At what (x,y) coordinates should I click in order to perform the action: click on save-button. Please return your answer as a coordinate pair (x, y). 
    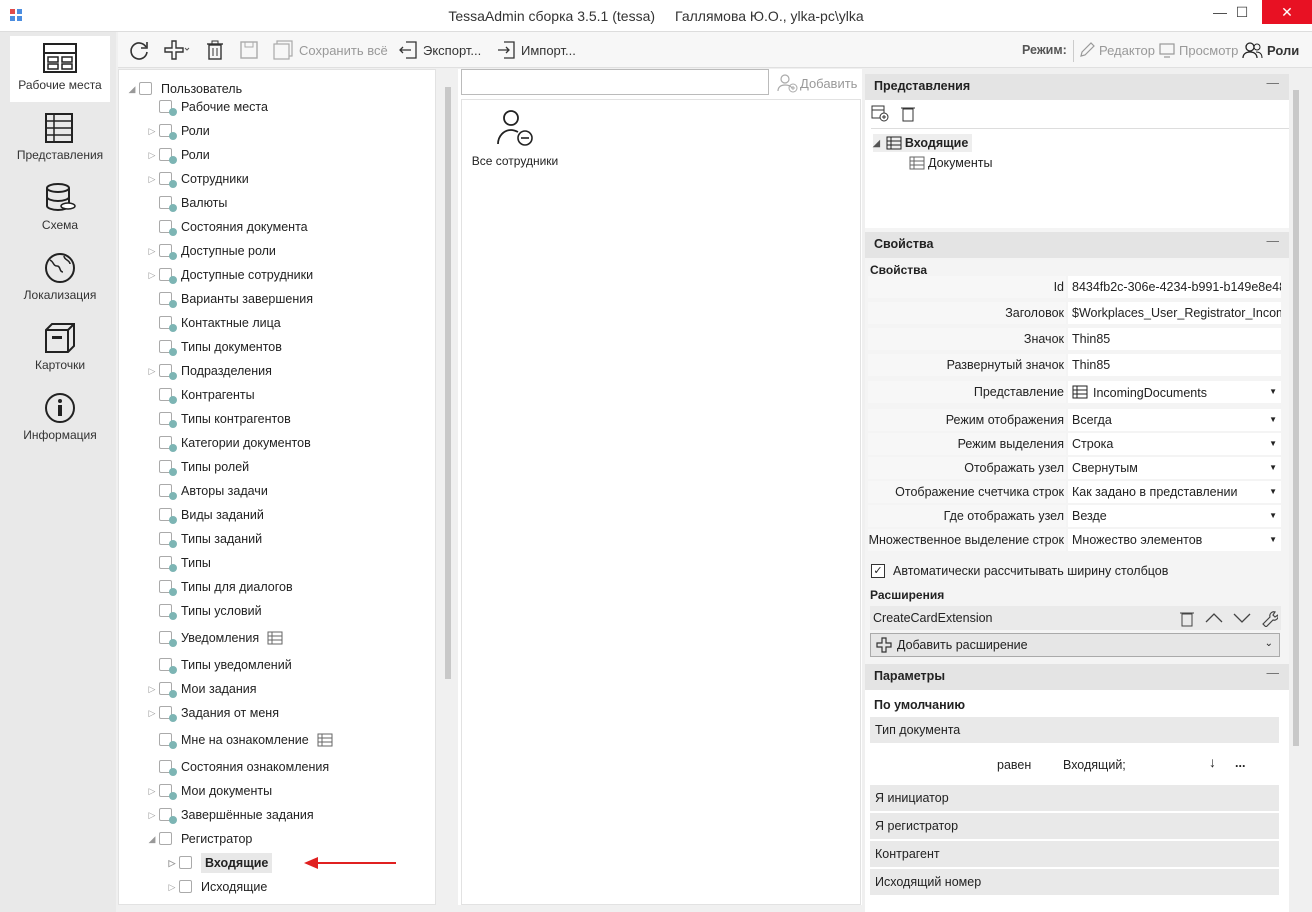
    Looking at the image, I should click on (250, 50).